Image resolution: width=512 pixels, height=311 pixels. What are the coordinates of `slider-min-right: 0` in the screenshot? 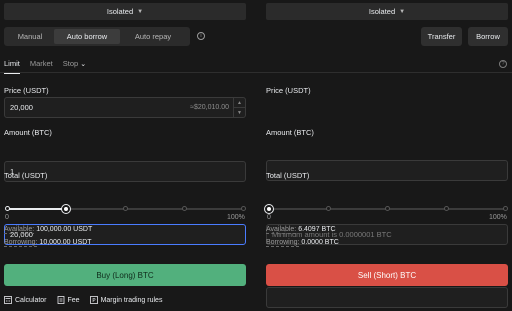 It's located at (269, 217).